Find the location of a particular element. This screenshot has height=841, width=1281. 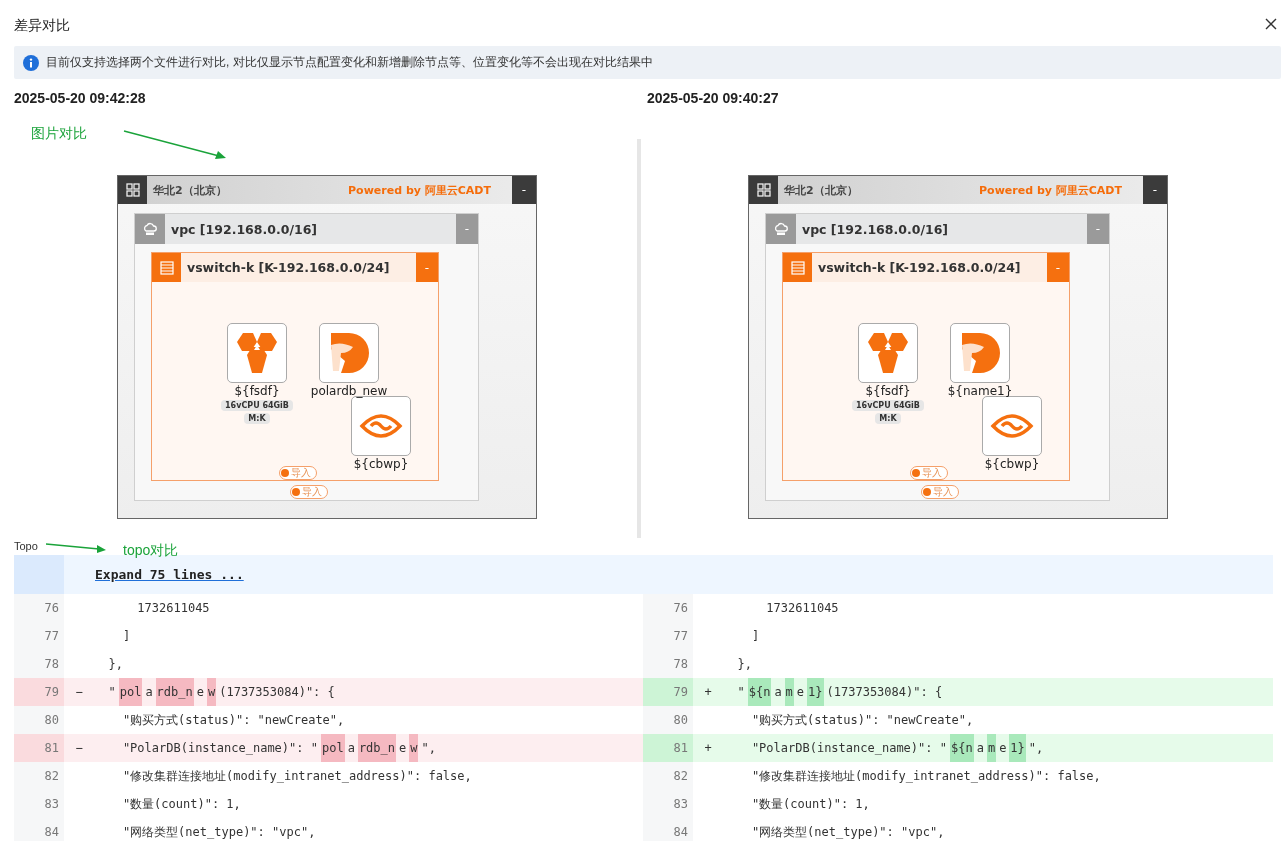

annotation-arrow is located at coordinates (76, 548).